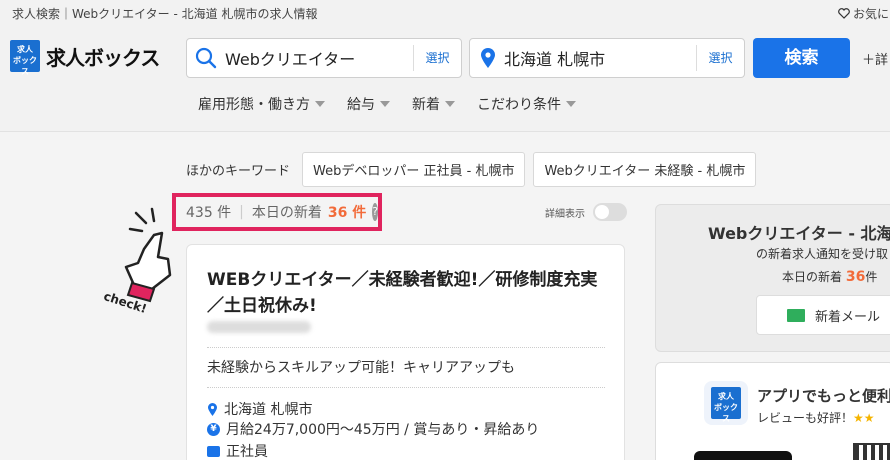  Describe the element at coordinates (247, 452) in the screenshot. I see `job-employment-text: 正社員` at that location.